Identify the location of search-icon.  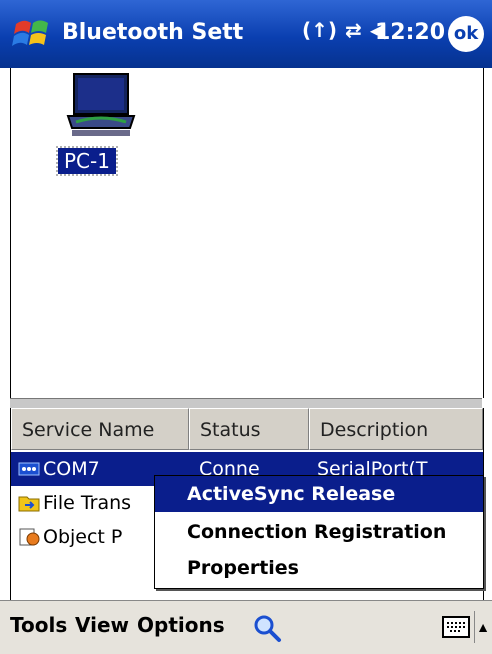
(267, 628).